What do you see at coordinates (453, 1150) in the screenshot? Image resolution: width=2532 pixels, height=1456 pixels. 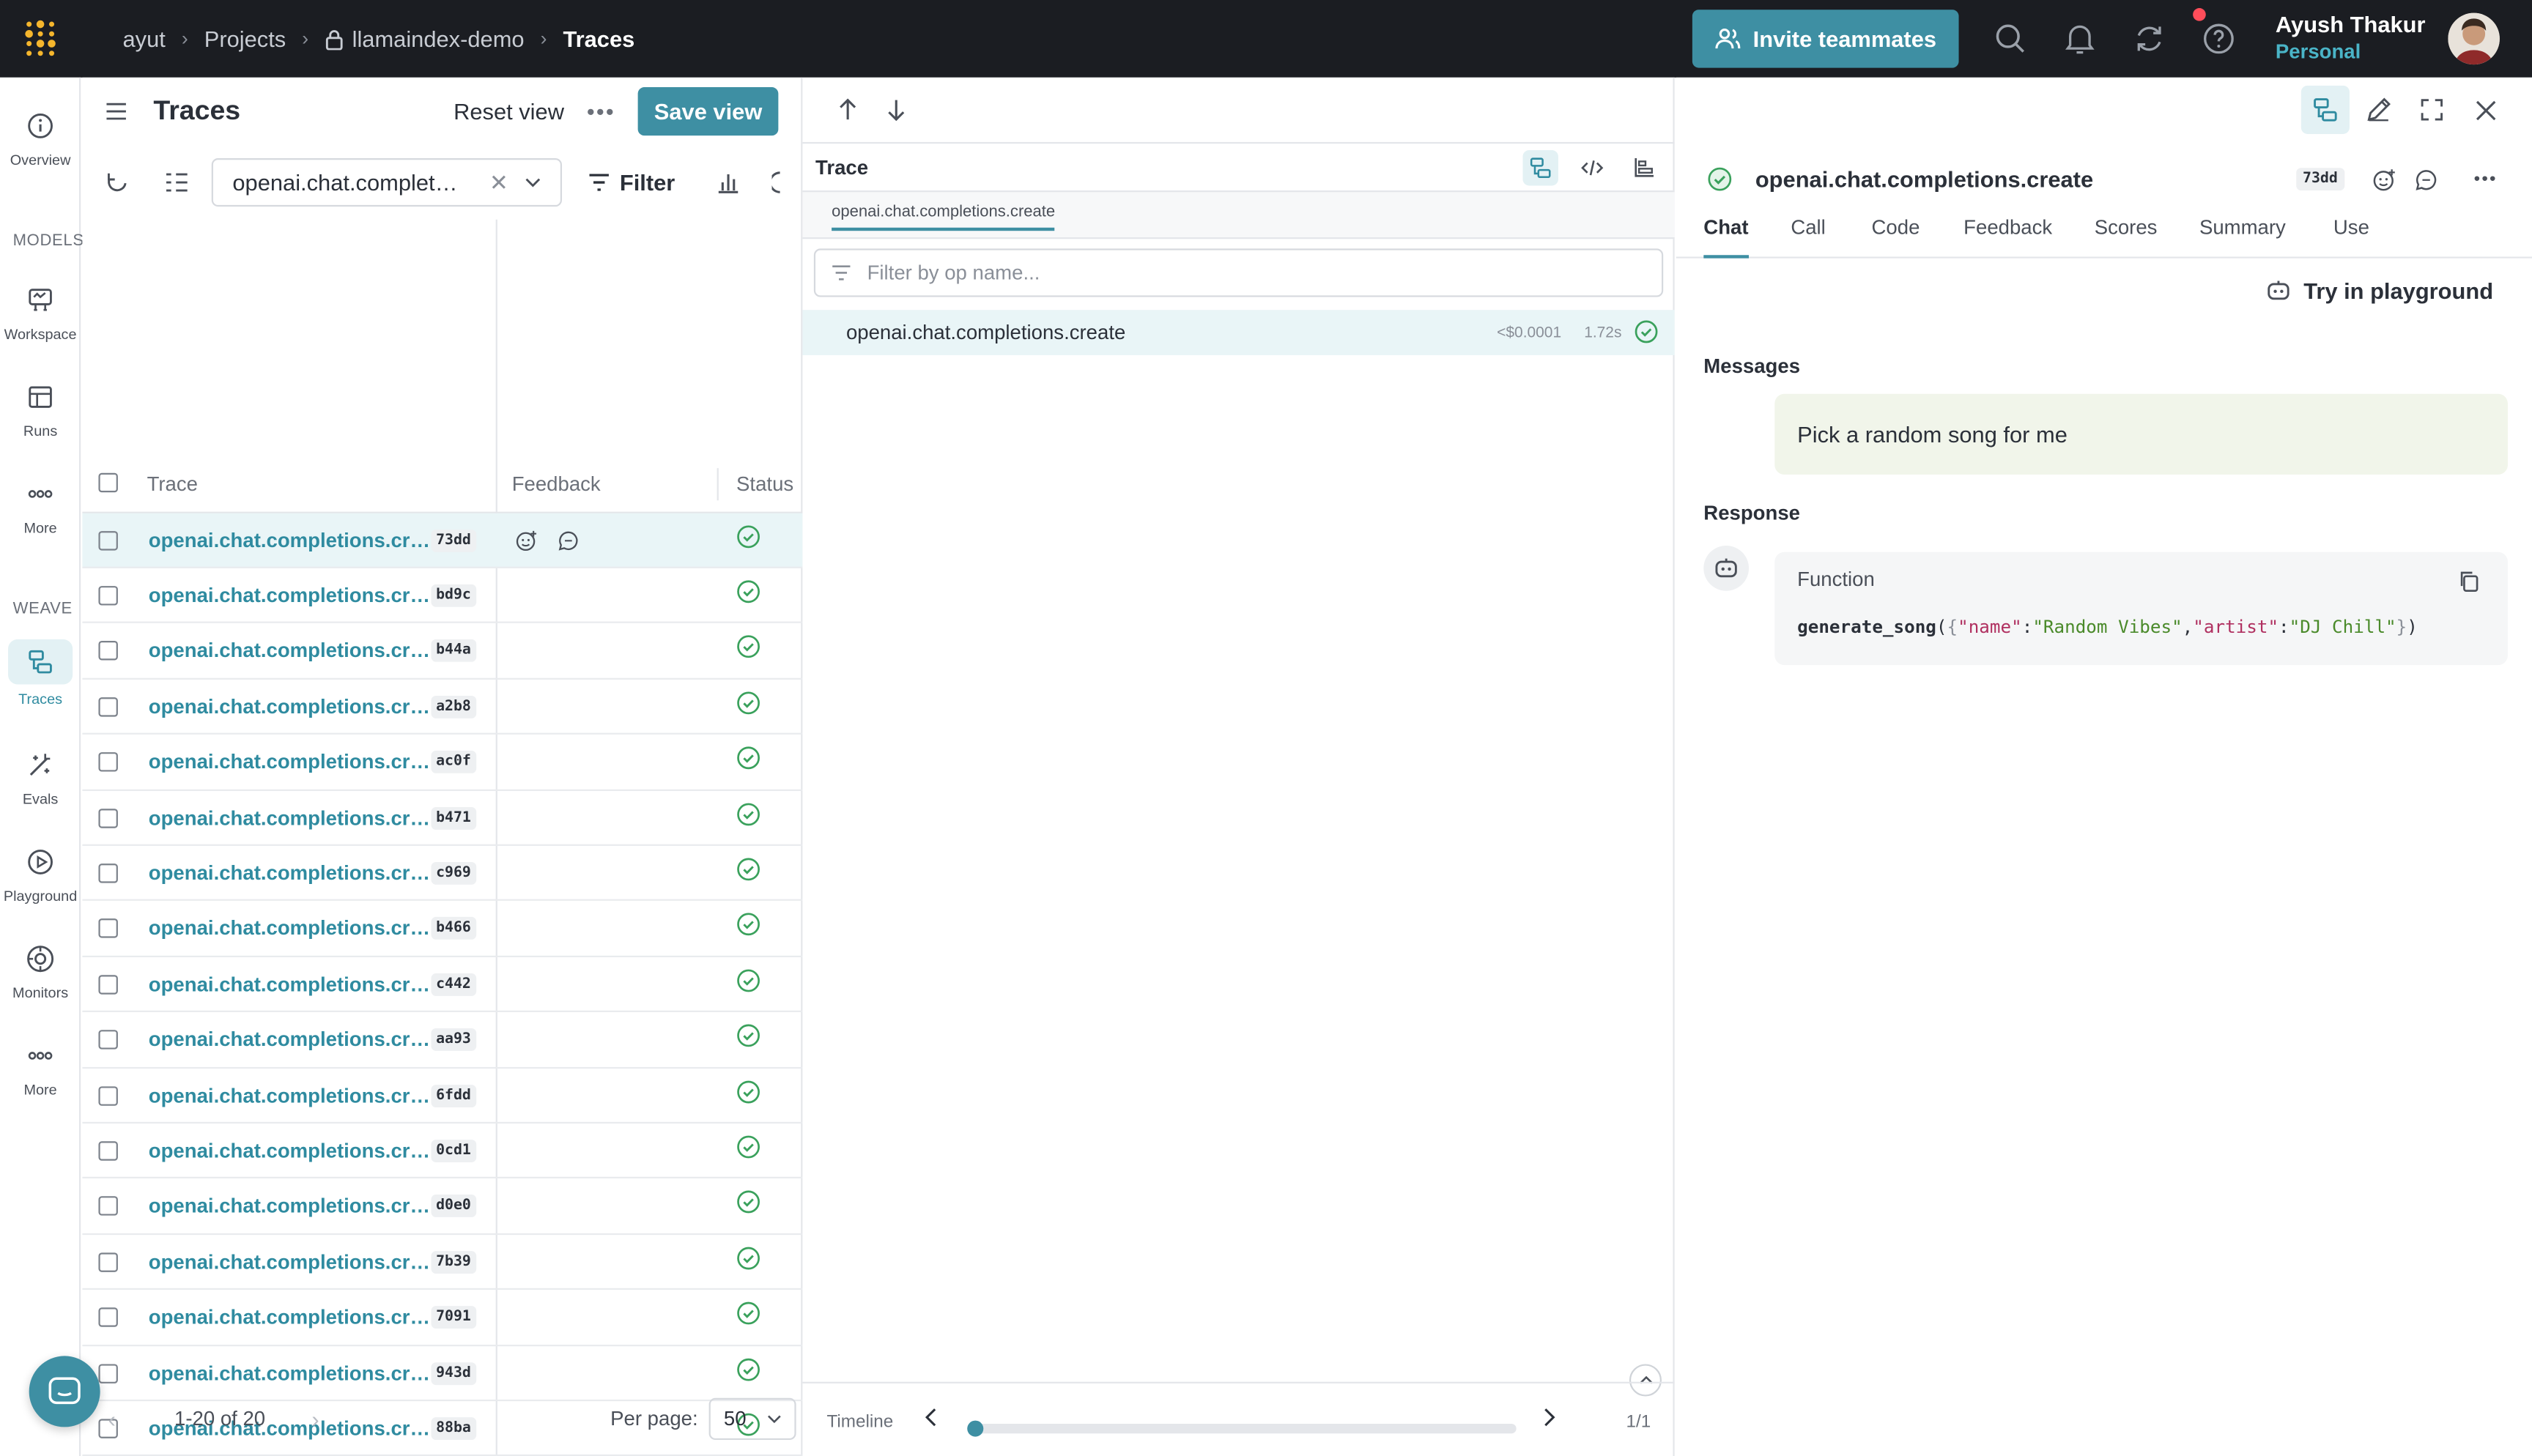 I see `trace-hash-badge: 0cd1` at bounding box center [453, 1150].